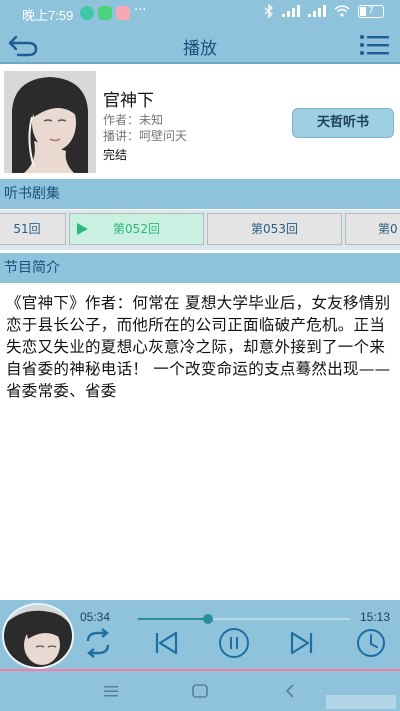  I want to click on episode-item: 51回, so click(33, 229).